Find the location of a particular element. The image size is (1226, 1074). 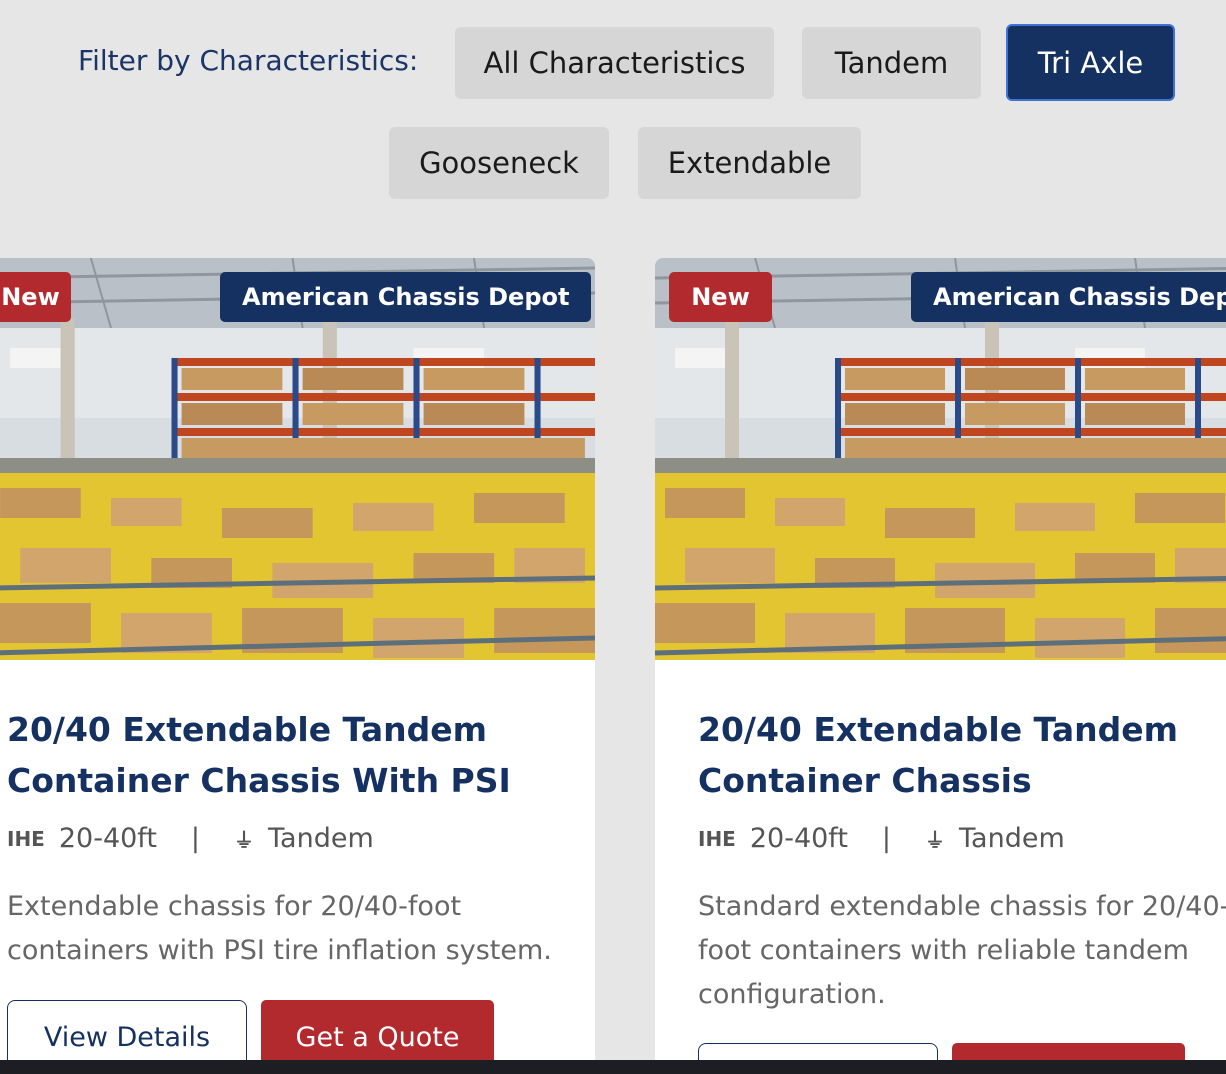

product-title-line: Container Chassis With PSI is located at coordinates (259, 780).